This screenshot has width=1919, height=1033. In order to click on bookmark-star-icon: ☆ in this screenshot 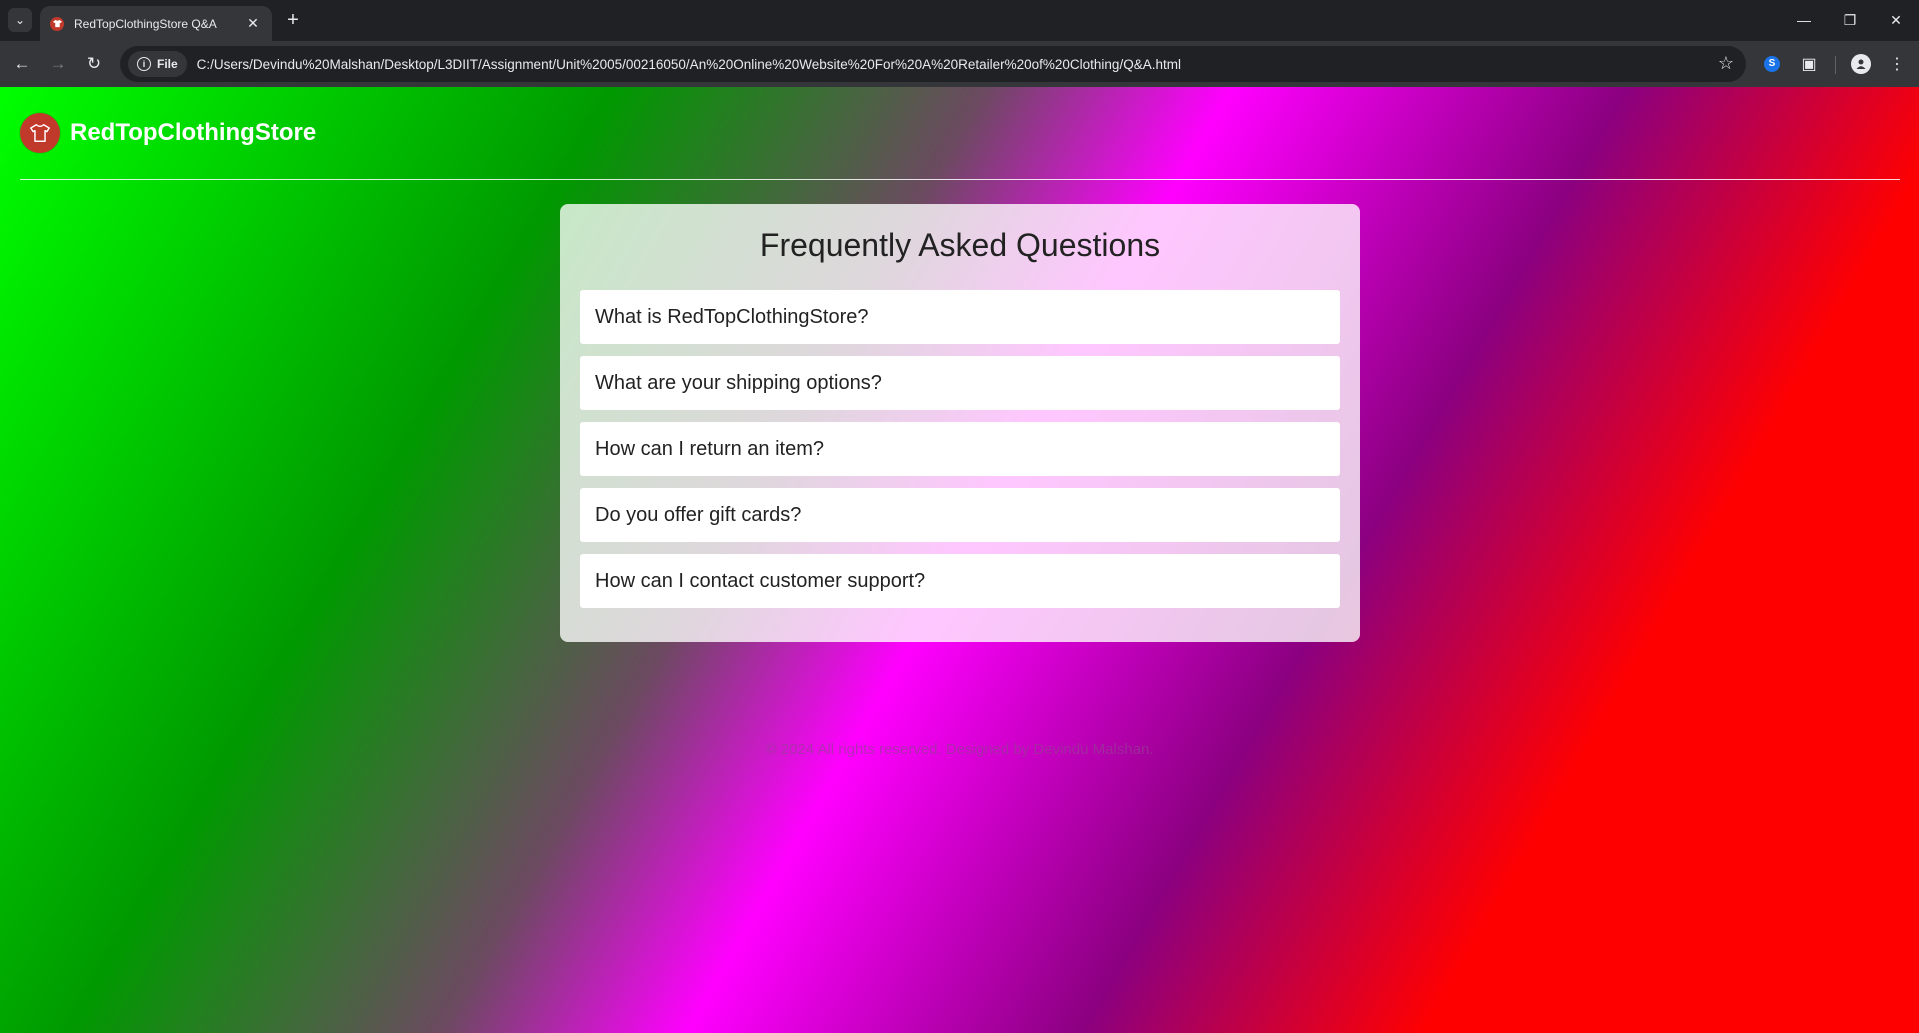, I will do `click(1726, 63)`.